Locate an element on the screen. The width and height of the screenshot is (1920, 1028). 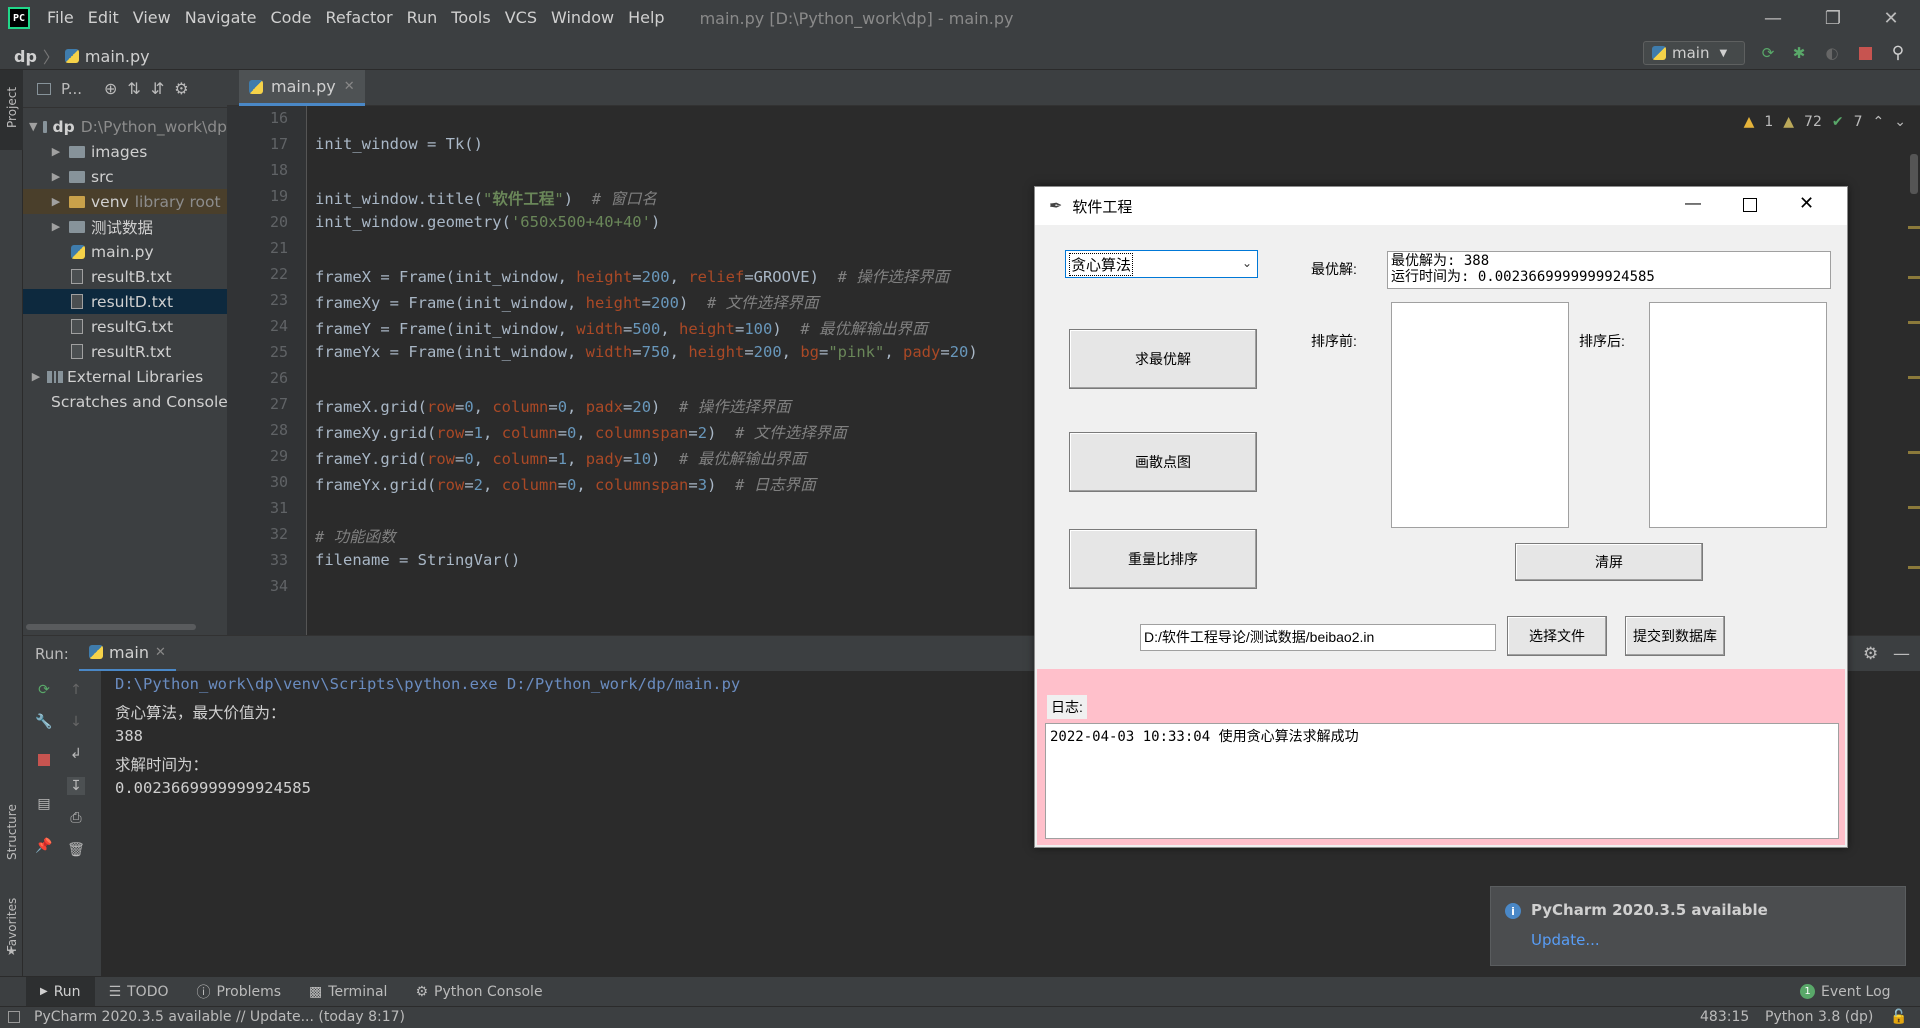
scroll-to-end-icon: ↧ is located at coordinates (76, 786).